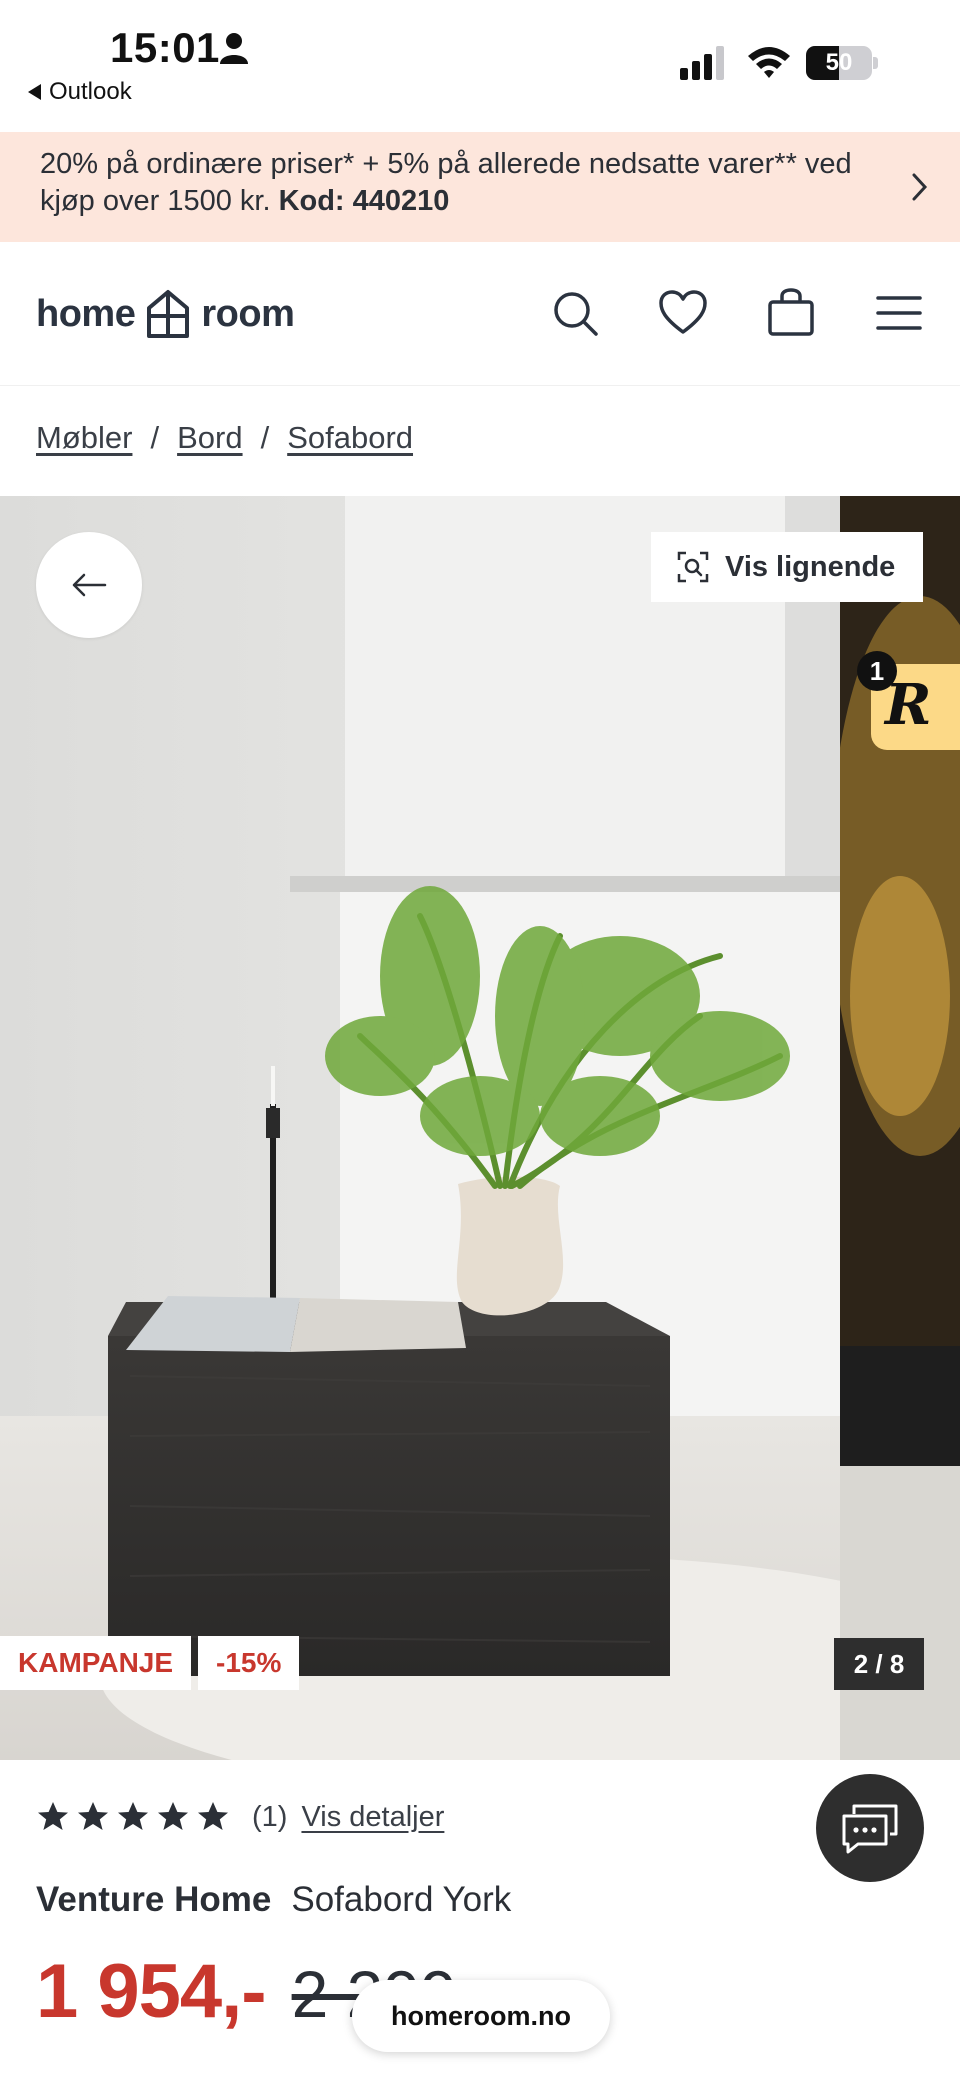 The width and height of the screenshot is (960, 2081). I want to click on similar-products-button: Vis lignende, so click(787, 567).